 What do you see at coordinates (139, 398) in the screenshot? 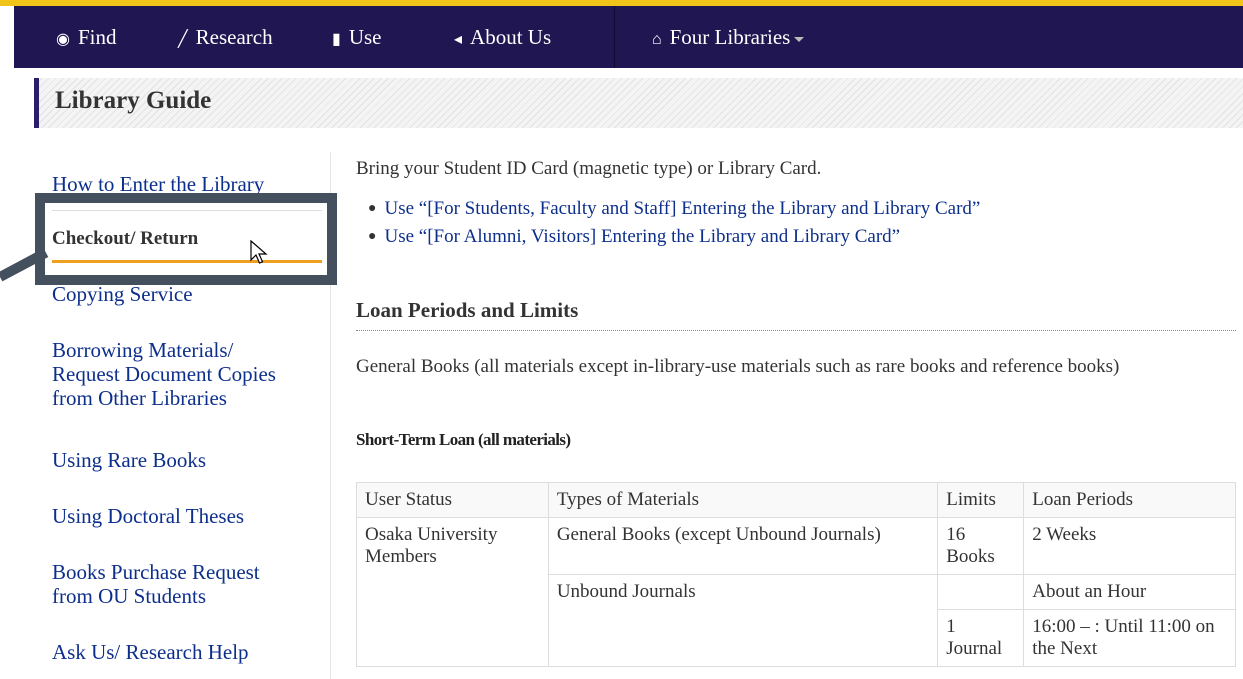
I see `sidebar-item-label-line3: from Other Libraries` at bounding box center [139, 398].